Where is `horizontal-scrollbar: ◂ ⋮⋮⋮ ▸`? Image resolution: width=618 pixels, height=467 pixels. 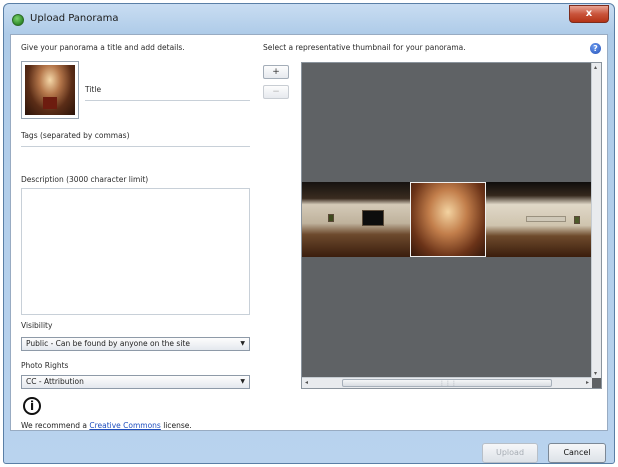
horizontal-scrollbar: ◂ ⋮⋮⋮ ▸ is located at coordinates (447, 382).